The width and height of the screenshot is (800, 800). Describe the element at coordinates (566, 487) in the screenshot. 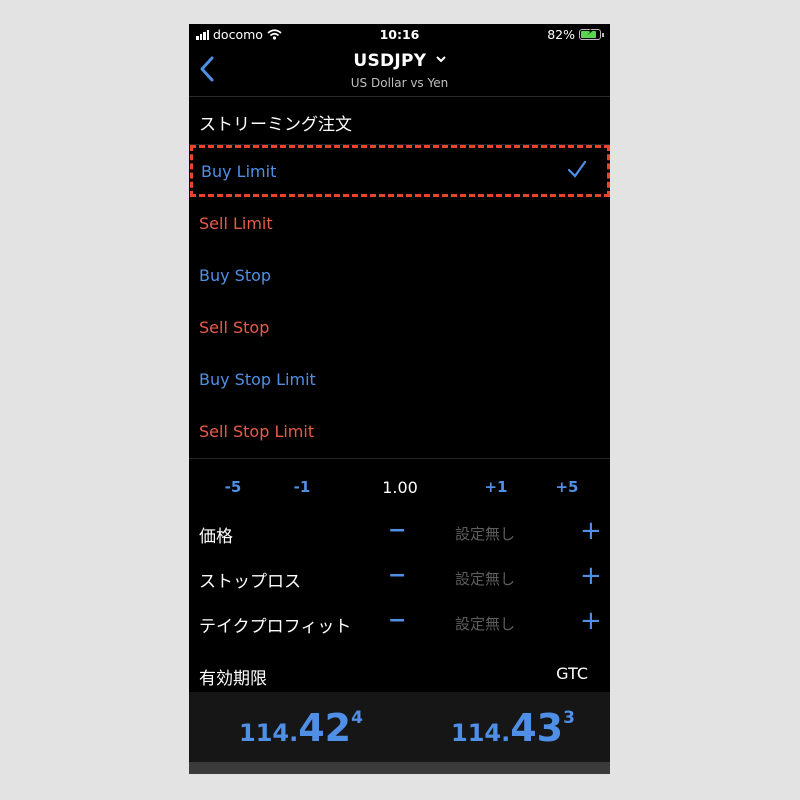

I see `volume-plus-5-button: +5` at that location.